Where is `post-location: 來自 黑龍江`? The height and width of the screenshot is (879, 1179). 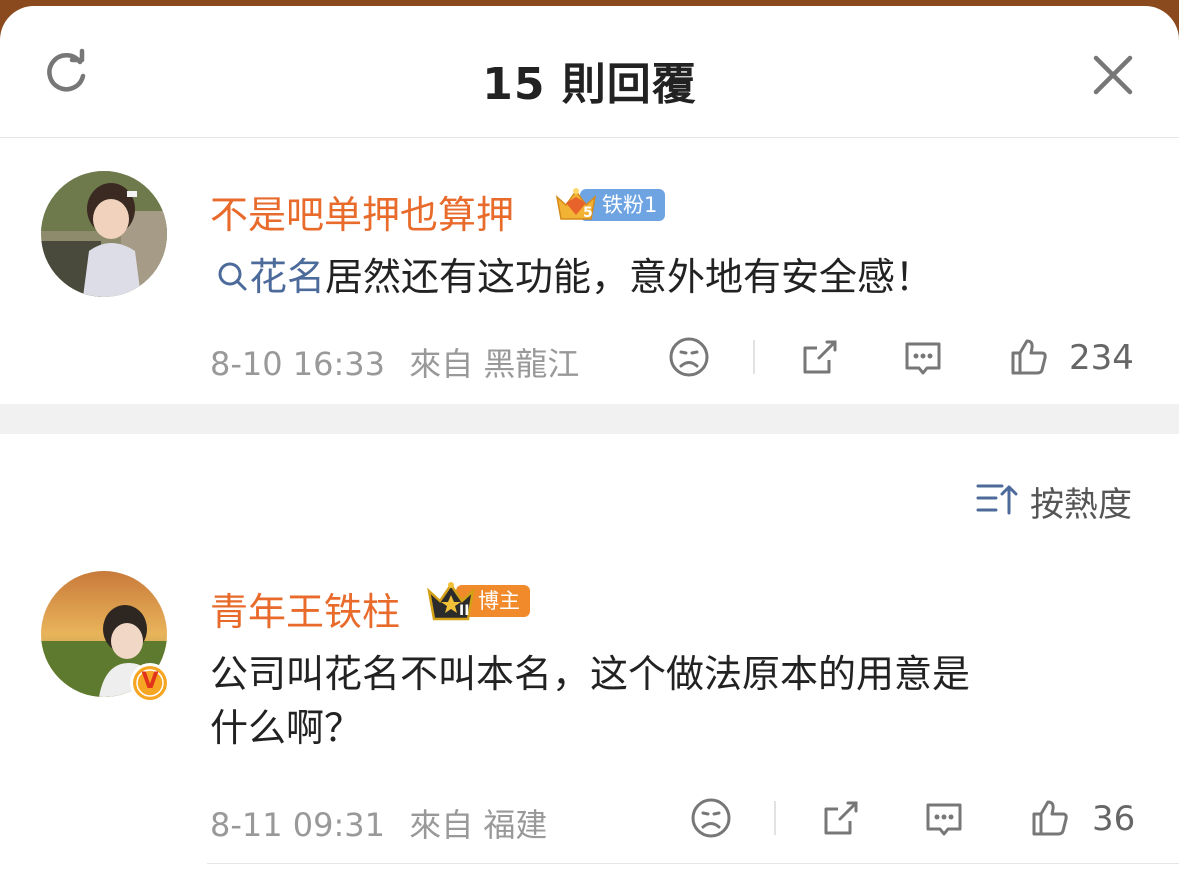 post-location: 來自 黑龍江 is located at coordinates (494, 364).